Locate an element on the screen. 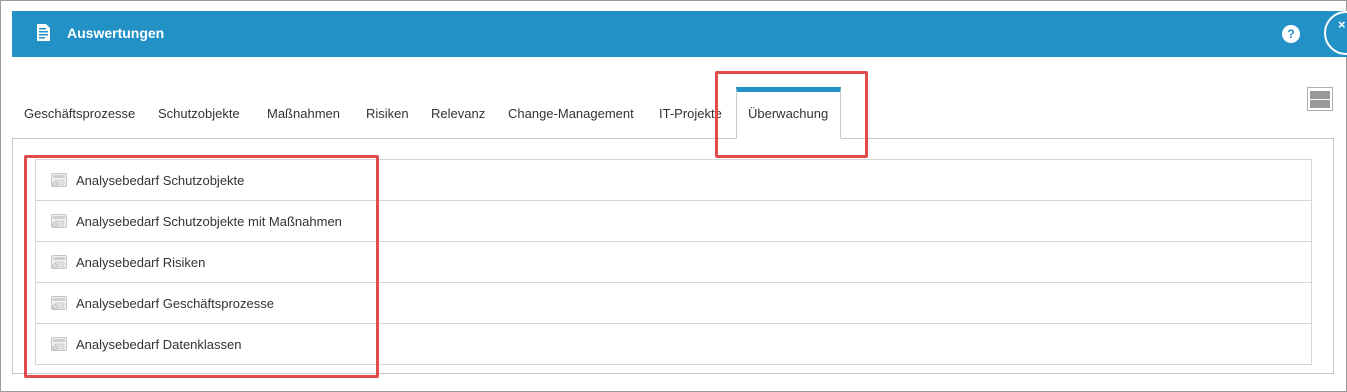  report-label: Analysebedarf Datenklassen is located at coordinates (159, 344).